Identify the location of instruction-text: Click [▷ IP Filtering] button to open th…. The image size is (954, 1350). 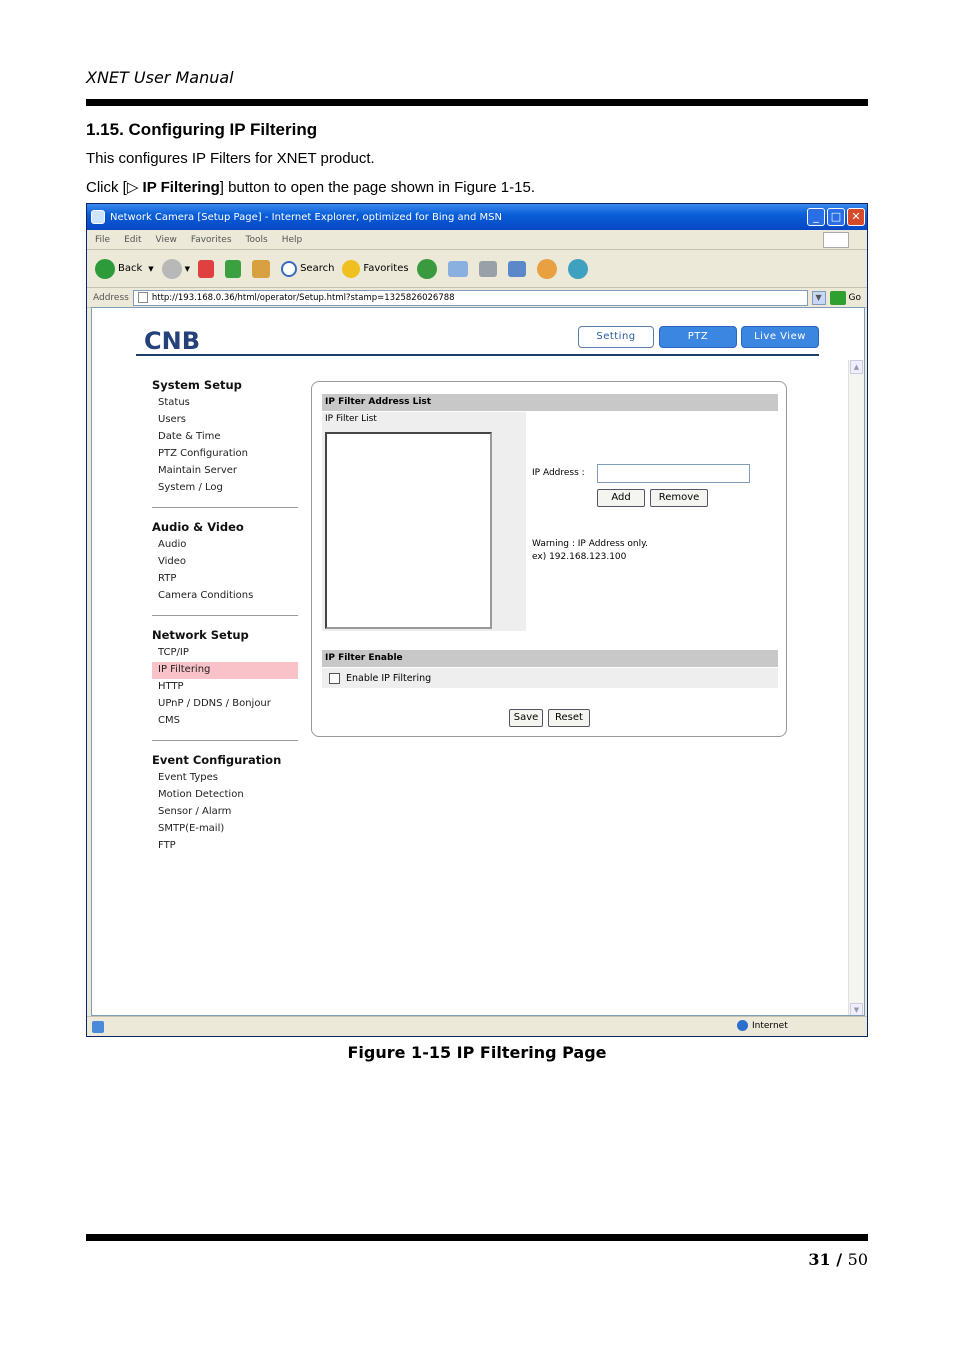
(310, 187).